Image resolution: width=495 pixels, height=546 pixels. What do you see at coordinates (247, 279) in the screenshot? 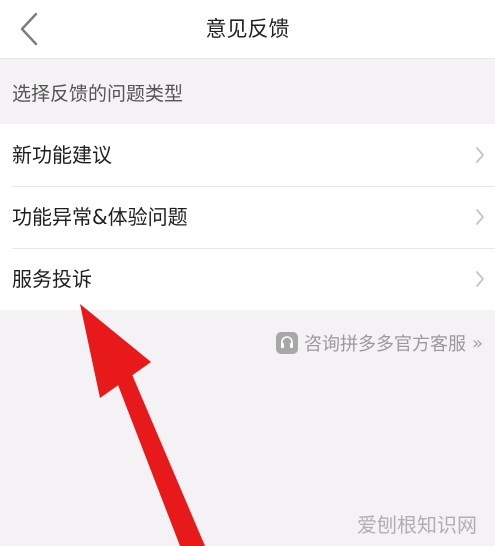
I see `list-item-service-complaint: 服务投诉` at bounding box center [247, 279].